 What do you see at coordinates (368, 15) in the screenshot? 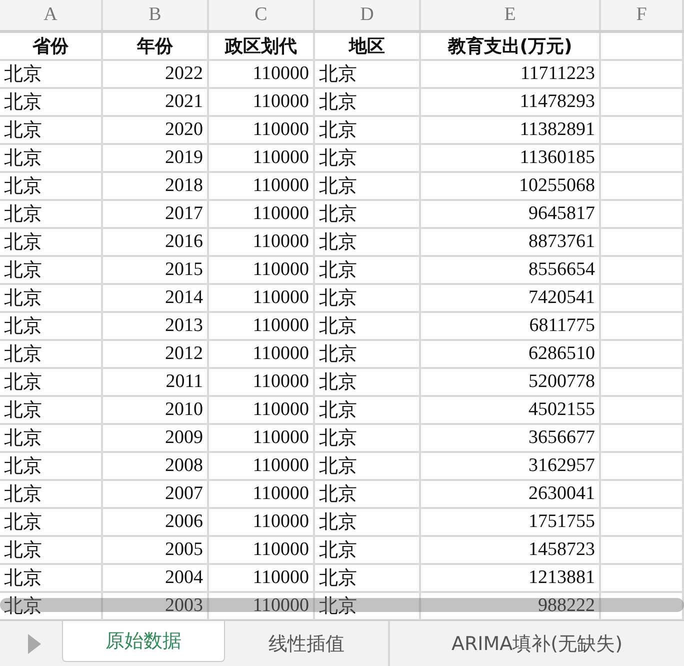
I see `column-header: D` at bounding box center [368, 15].